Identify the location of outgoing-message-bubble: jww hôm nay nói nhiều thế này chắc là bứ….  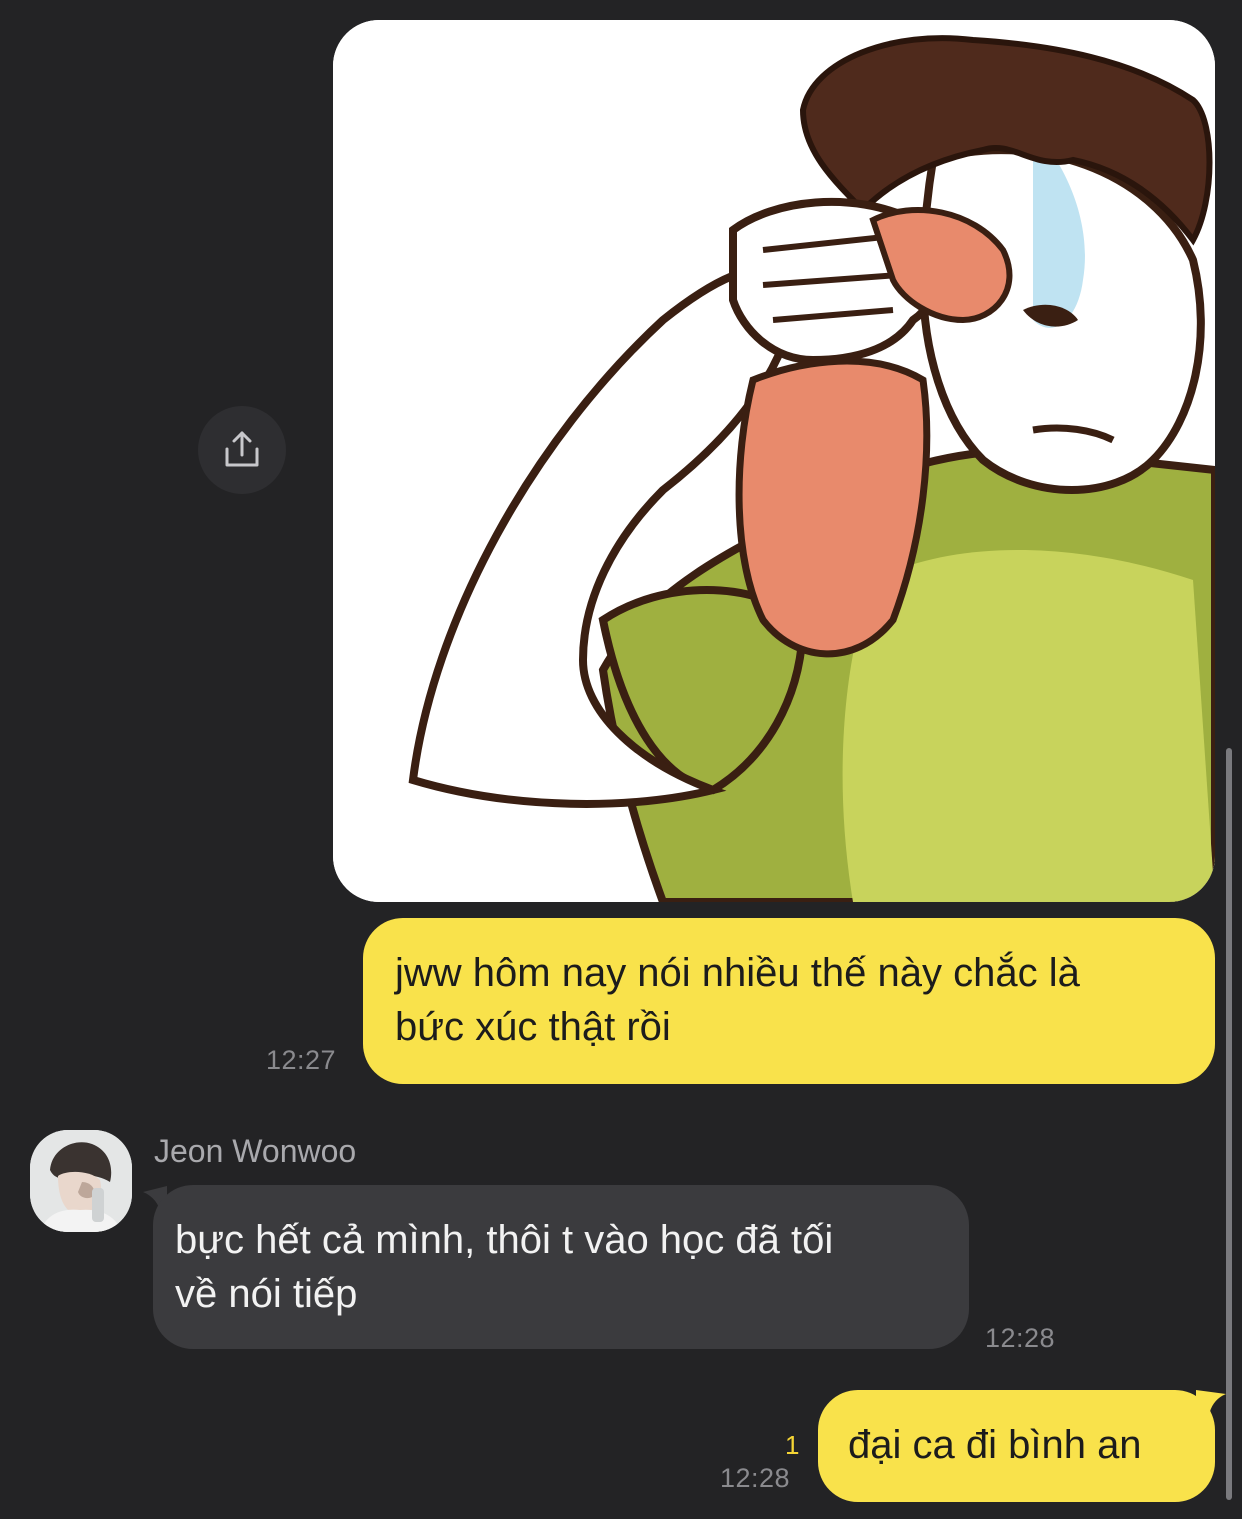
(789, 1001).